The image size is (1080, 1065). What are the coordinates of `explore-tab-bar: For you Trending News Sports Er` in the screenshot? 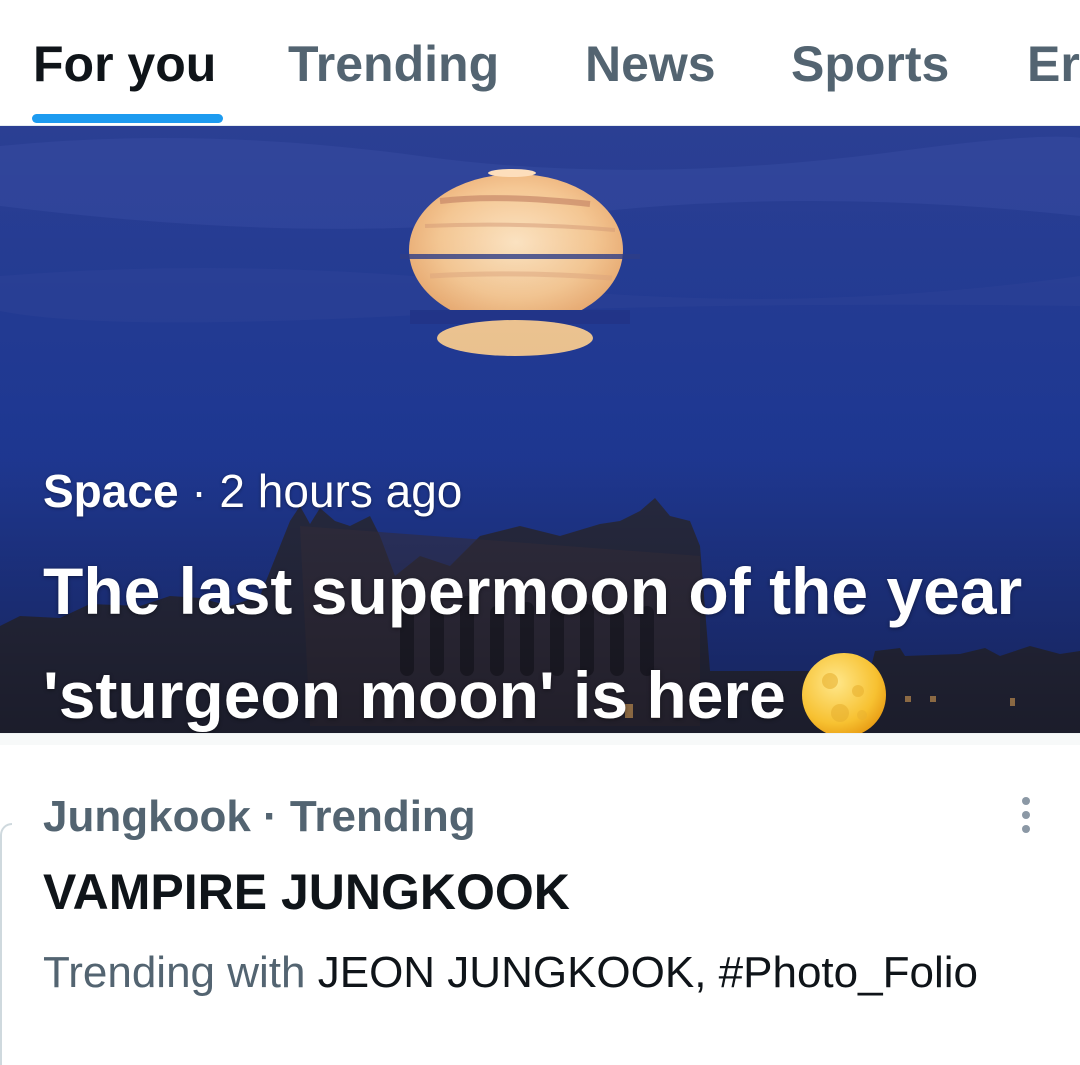 It's located at (540, 63).